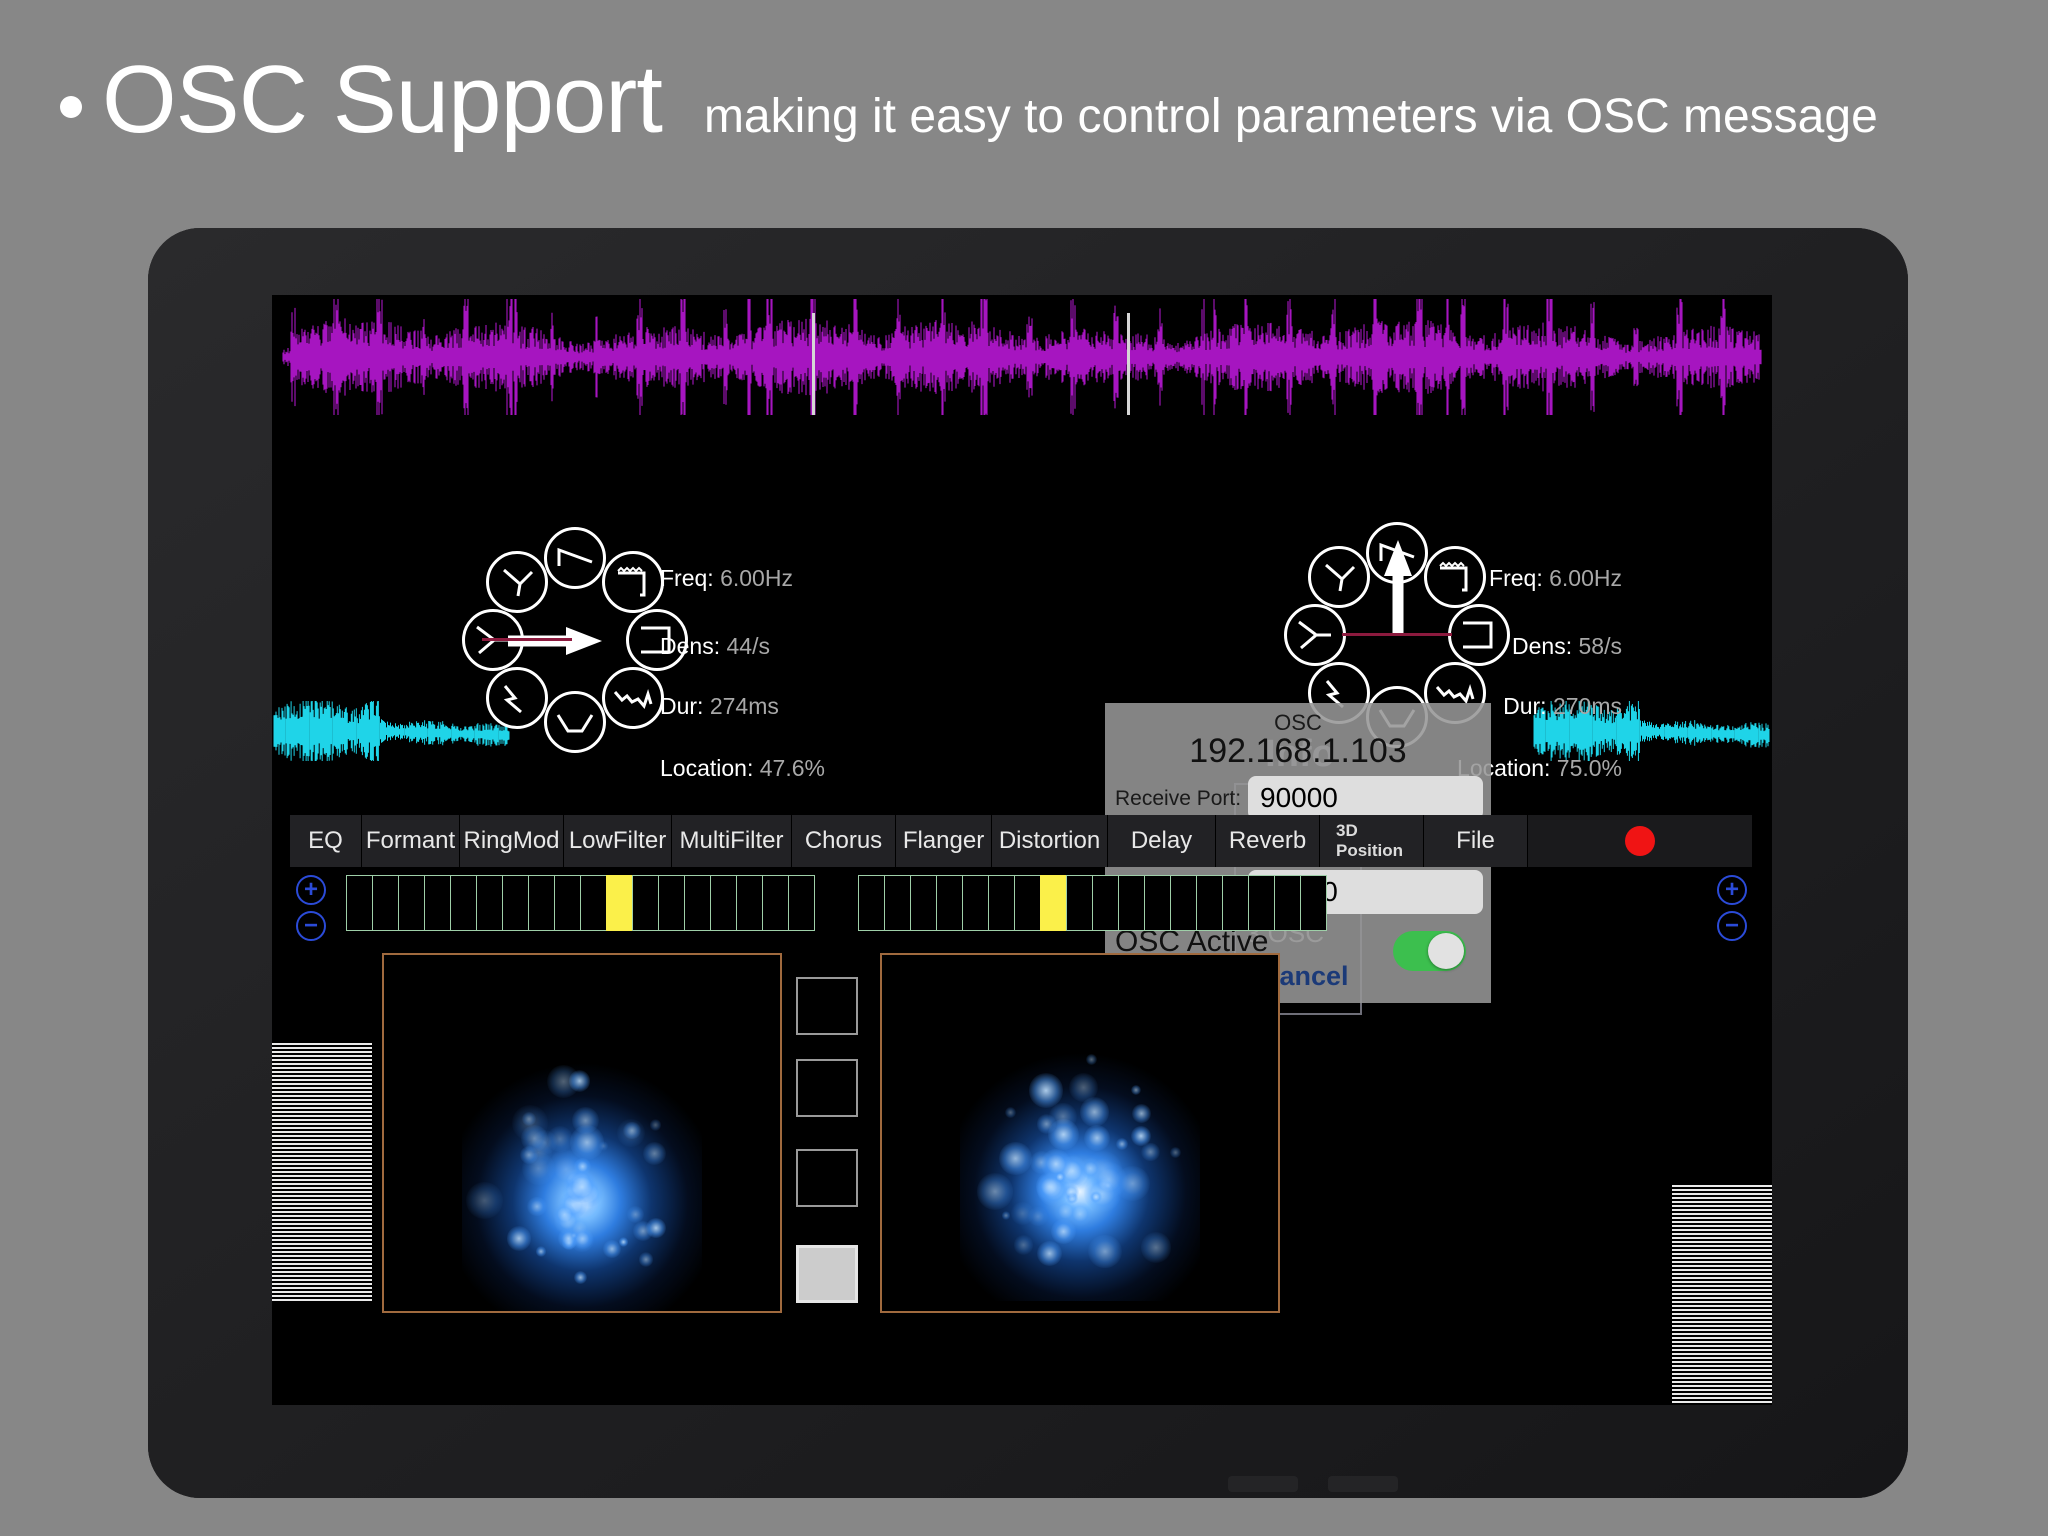 This screenshot has height=1536, width=2048. What do you see at coordinates (1050, 841) in the screenshot?
I see `tab-distortion: Distortion` at bounding box center [1050, 841].